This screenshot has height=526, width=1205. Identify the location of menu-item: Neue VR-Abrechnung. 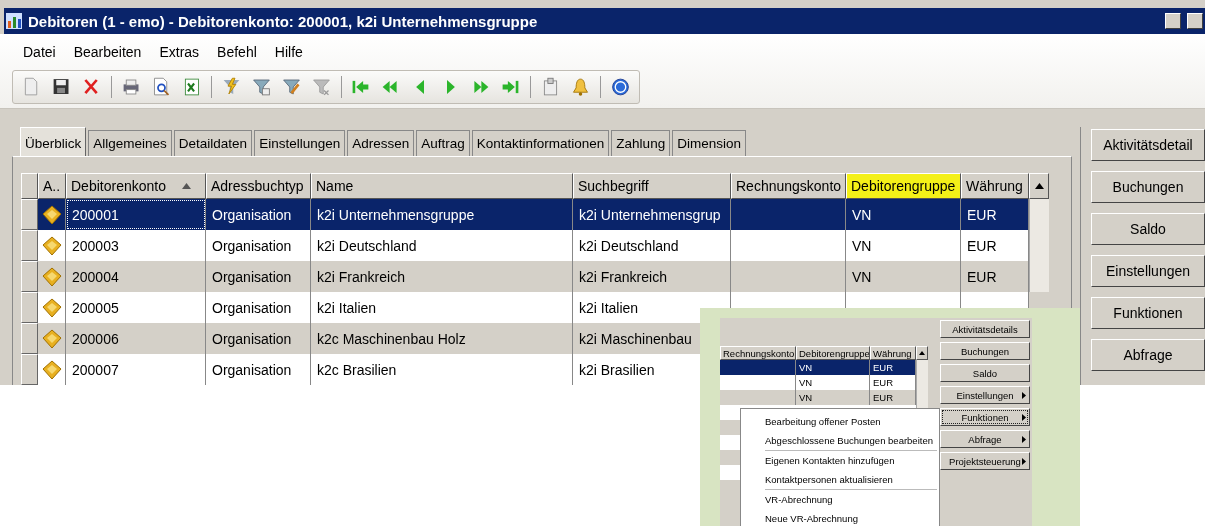
(850, 517).